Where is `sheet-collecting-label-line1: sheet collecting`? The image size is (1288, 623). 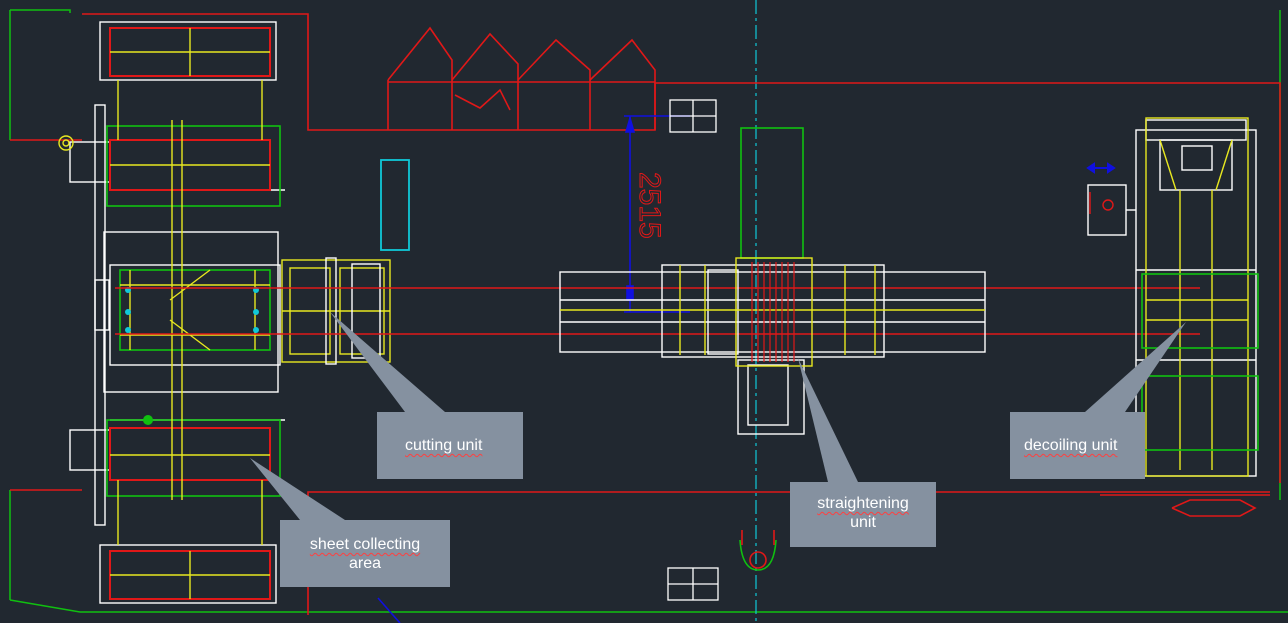
sheet-collecting-label-line1: sheet collecting is located at coordinates (365, 544).